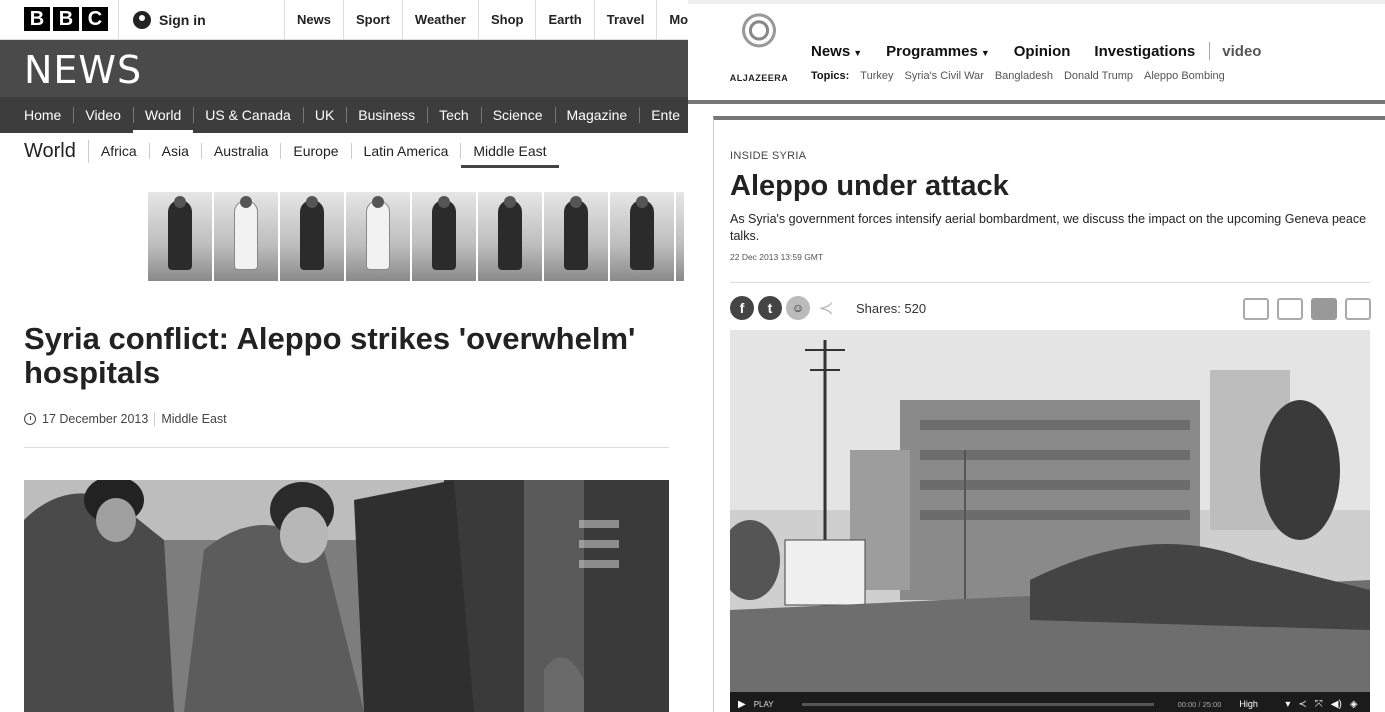 This screenshot has width=1385, height=712. What do you see at coordinates (439, 20) in the screenshot?
I see `top-nav-weather: Weather` at bounding box center [439, 20].